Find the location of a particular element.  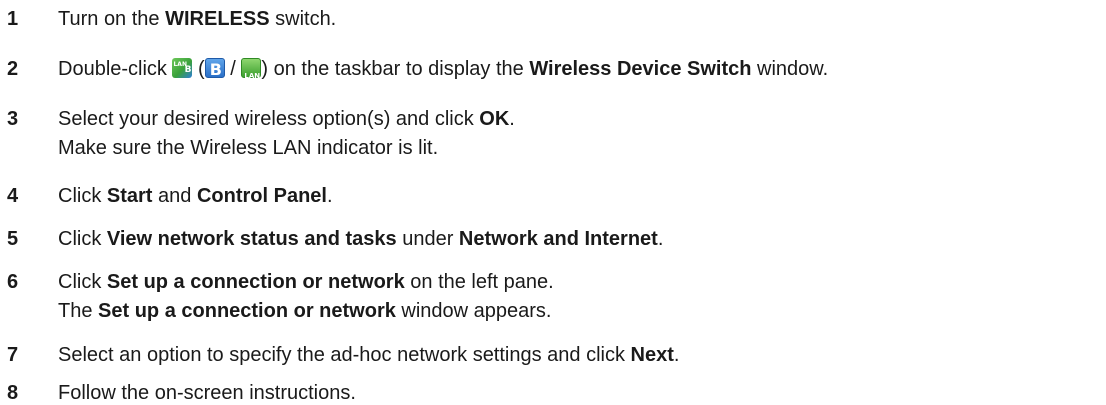

text-segment: ( is located at coordinates (198, 69).